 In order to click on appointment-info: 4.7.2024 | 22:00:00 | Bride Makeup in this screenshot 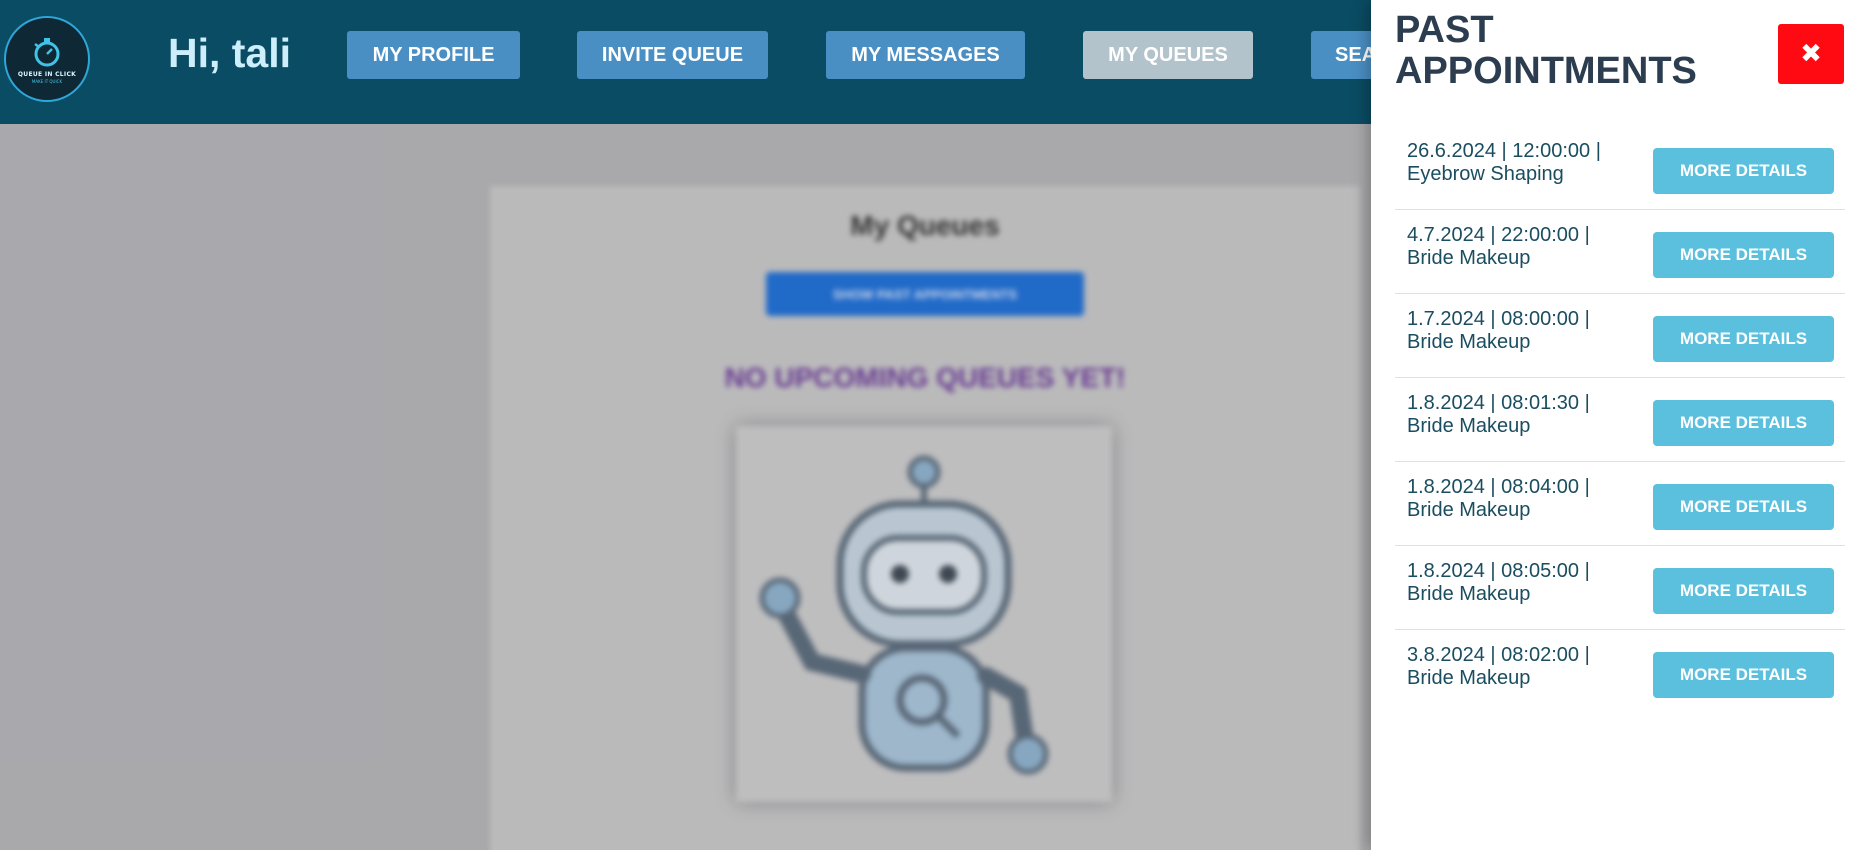, I will do `click(1522, 247)`.